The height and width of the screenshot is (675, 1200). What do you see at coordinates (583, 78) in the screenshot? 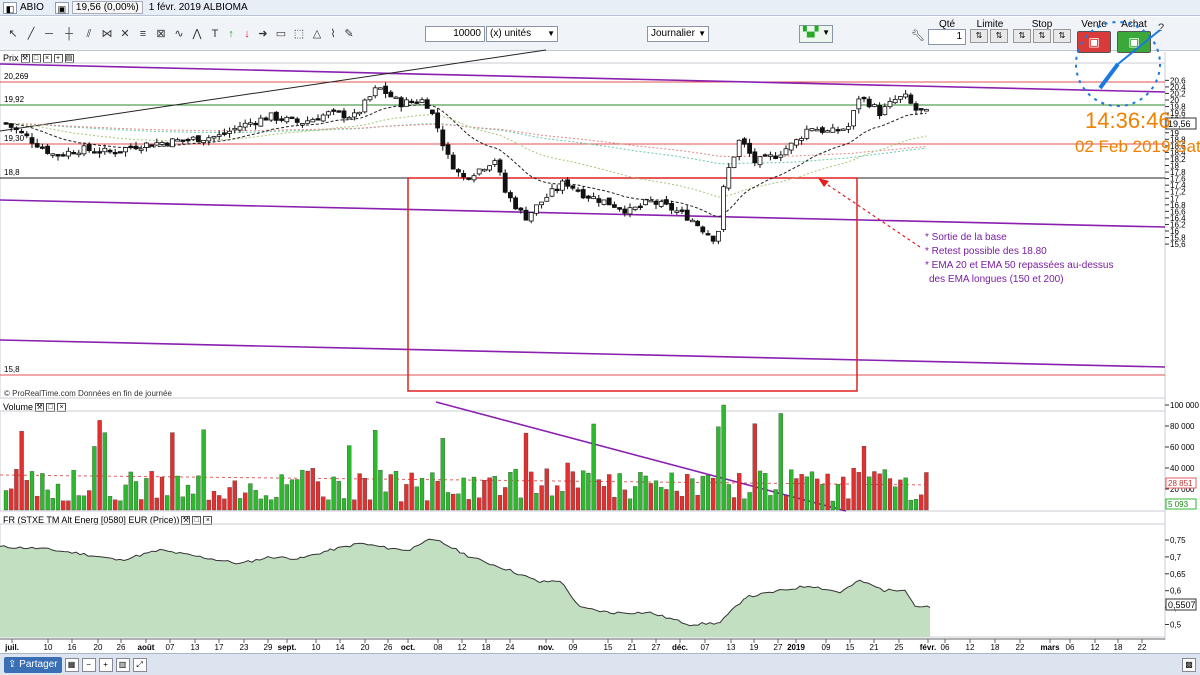
I see `resistance-trendline` at bounding box center [583, 78].